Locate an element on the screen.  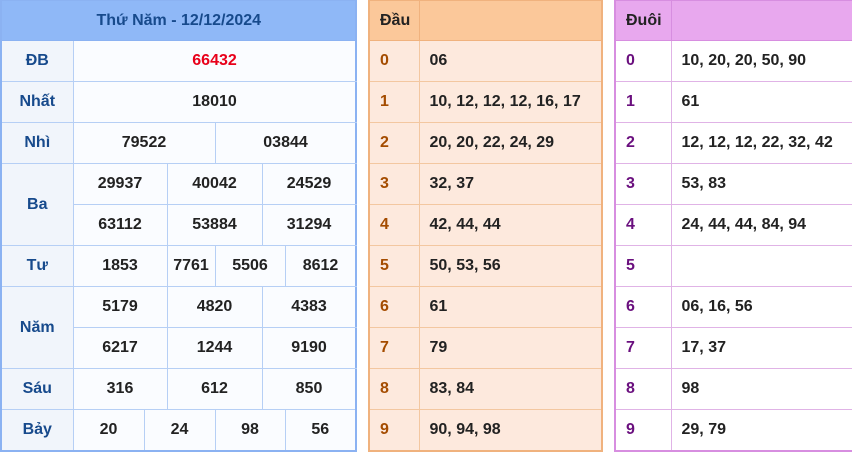
prize-value: 18010 is located at coordinates (214, 102).